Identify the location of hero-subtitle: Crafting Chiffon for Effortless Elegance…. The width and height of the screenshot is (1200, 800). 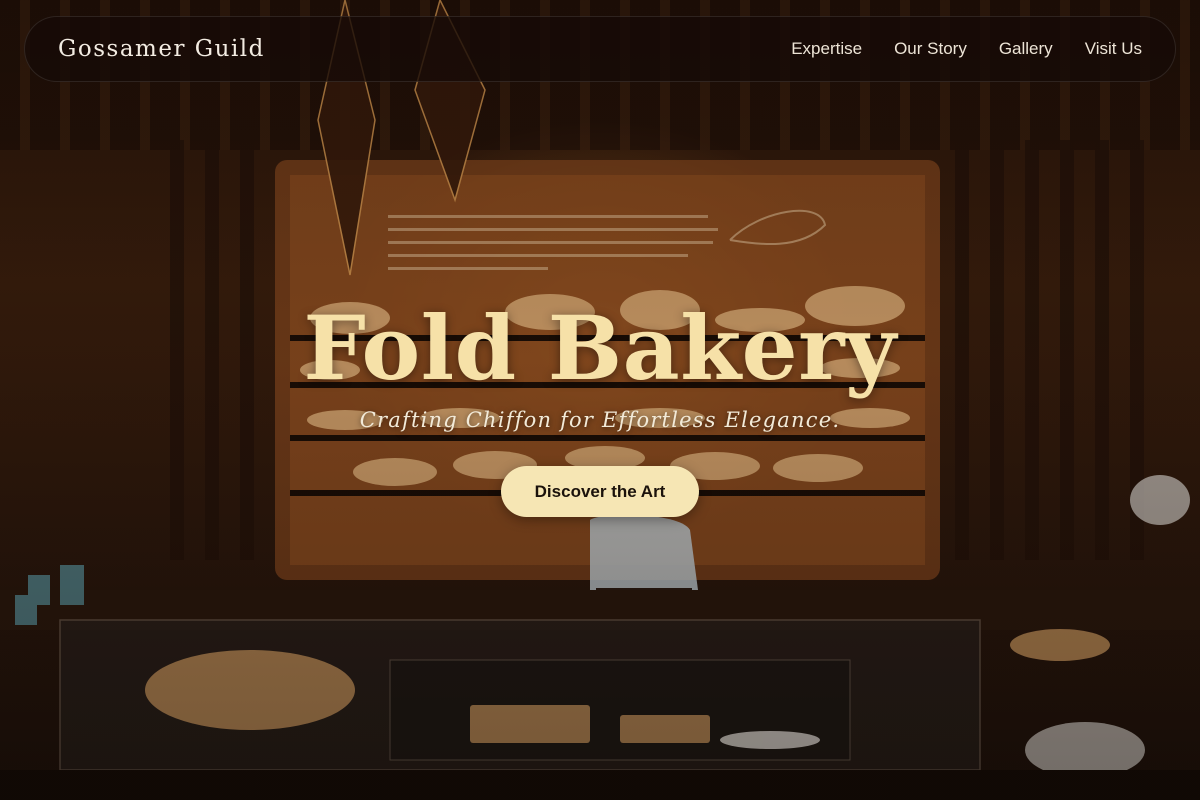
(600, 420).